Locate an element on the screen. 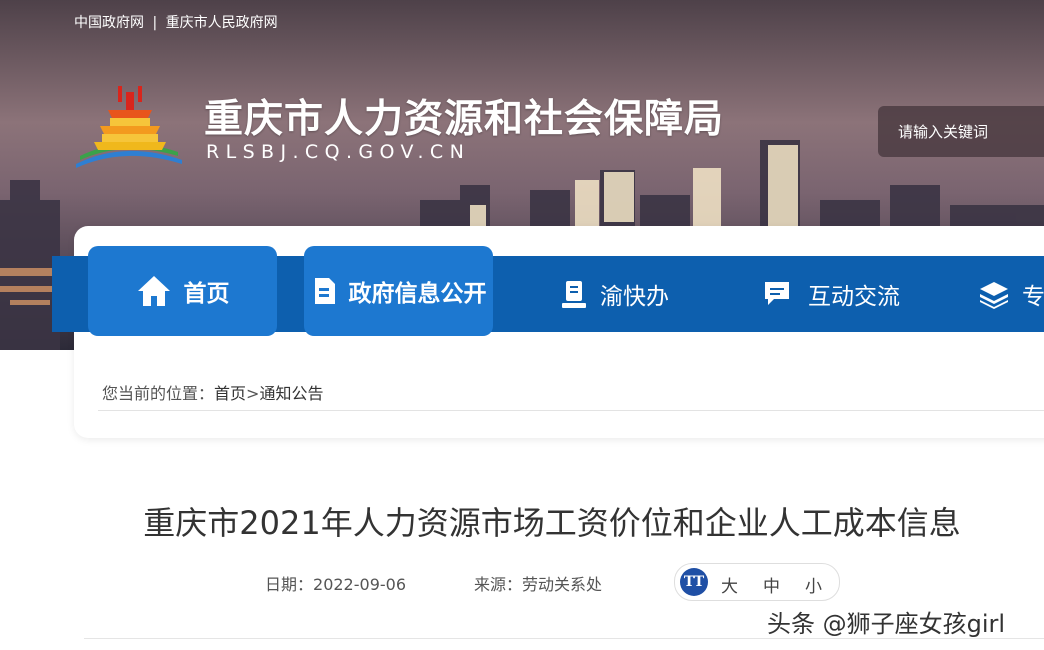 Image resolution: width=1044 pixels, height=650 pixels. font-size-large: 大 is located at coordinates (729, 584).